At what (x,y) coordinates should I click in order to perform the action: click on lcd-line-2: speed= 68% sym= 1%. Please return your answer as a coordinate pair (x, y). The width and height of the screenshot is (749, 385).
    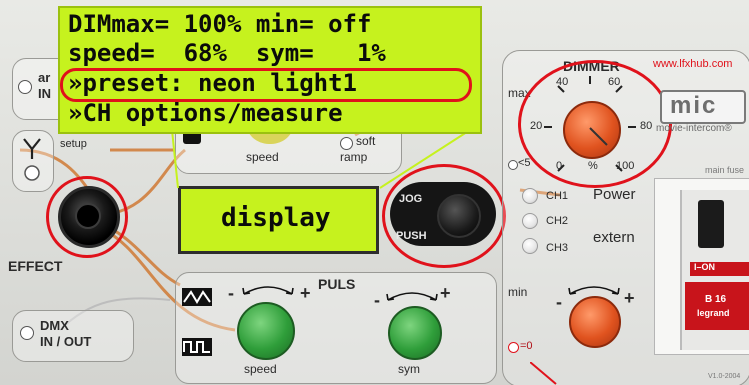
    Looking at the image, I should click on (227, 53).